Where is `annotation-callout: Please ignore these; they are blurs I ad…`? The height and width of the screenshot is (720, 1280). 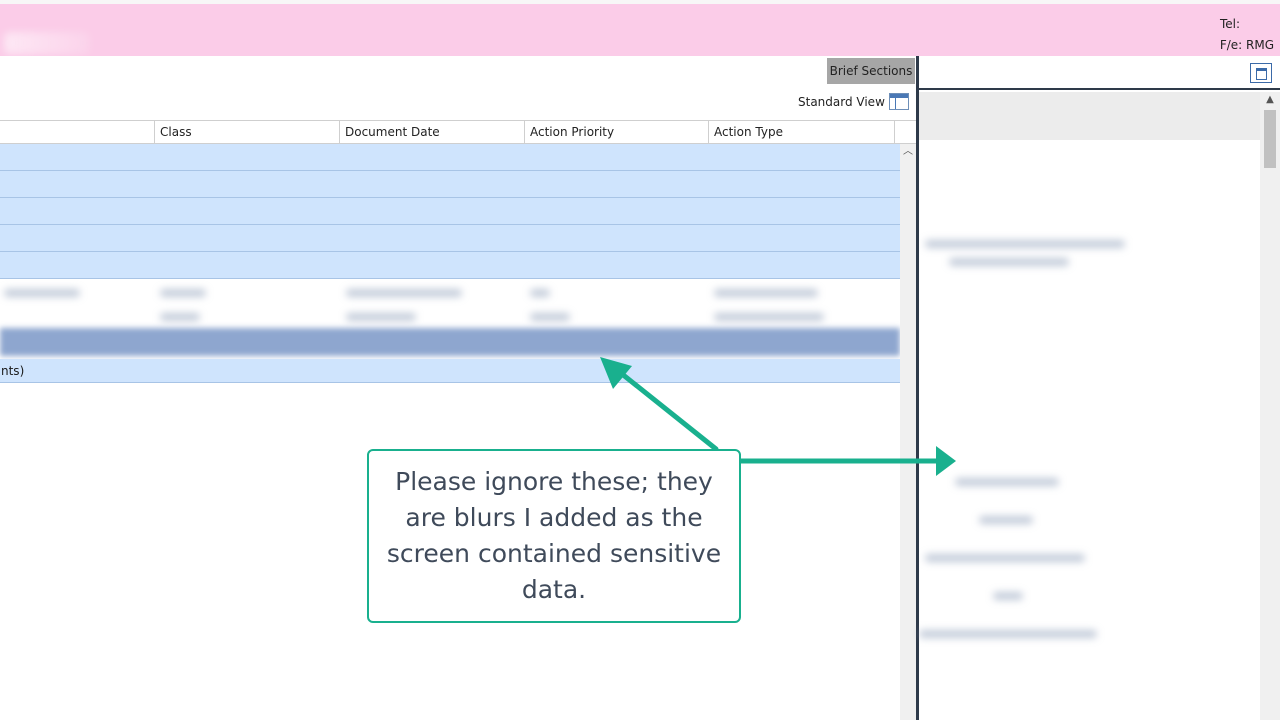 annotation-callout: Please ignore these; they are blurs I ad… is located at coordinates (554, 536).